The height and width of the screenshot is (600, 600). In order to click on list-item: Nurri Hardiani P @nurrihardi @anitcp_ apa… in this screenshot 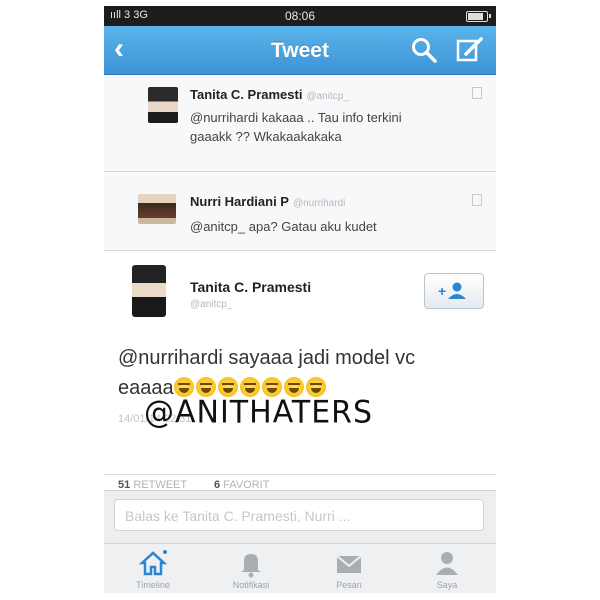, I will do `click(300, 211)`.